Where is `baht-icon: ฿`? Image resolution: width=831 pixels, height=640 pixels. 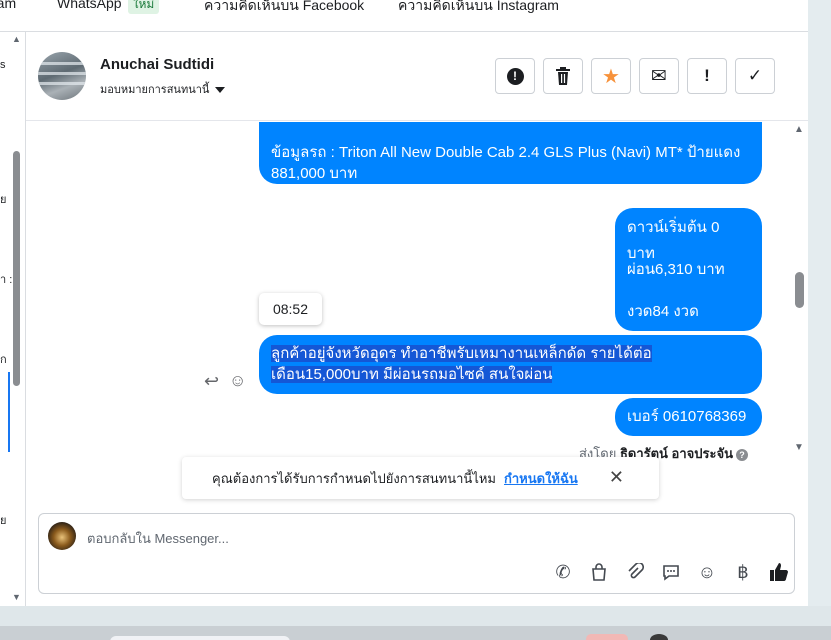 baht-icon: ฿ is located at coordinates (743, 572).